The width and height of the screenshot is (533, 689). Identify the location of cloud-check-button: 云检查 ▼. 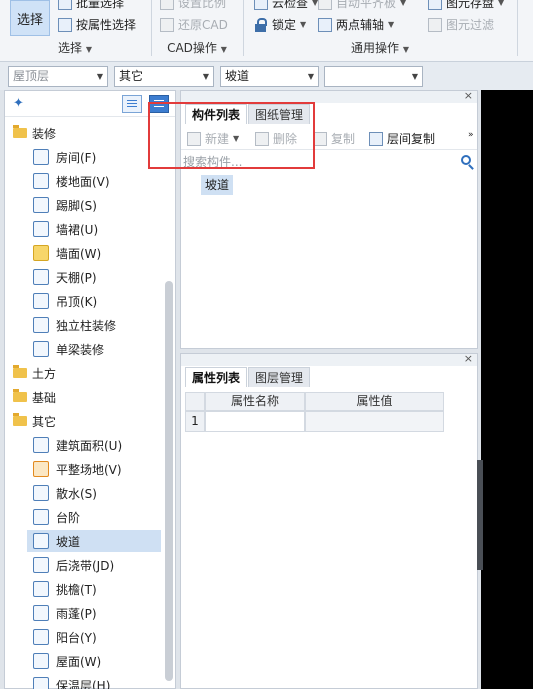
(286, 5).